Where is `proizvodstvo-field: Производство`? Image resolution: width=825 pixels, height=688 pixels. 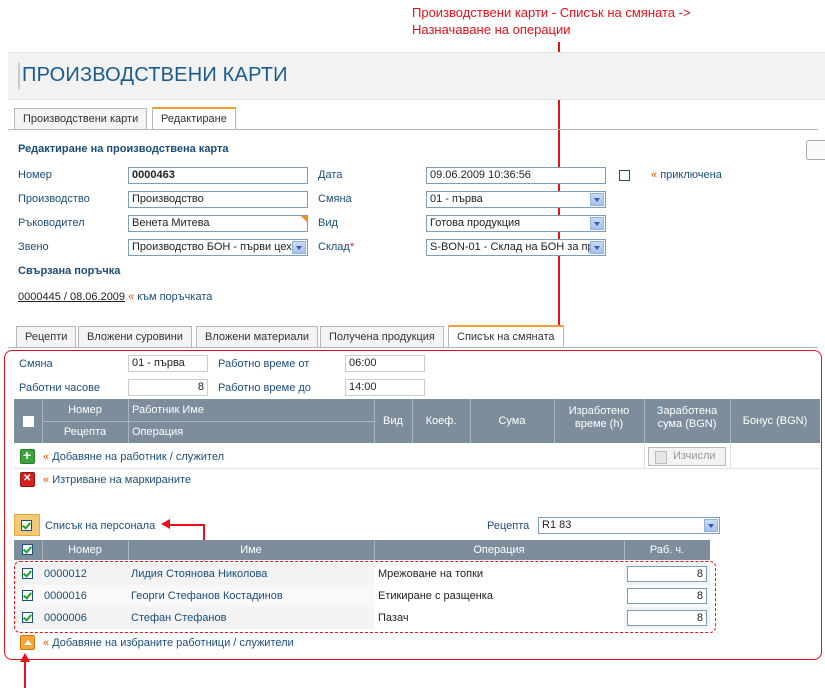
proizvodstvo-field: Производство is located at coordinates (218, 199).